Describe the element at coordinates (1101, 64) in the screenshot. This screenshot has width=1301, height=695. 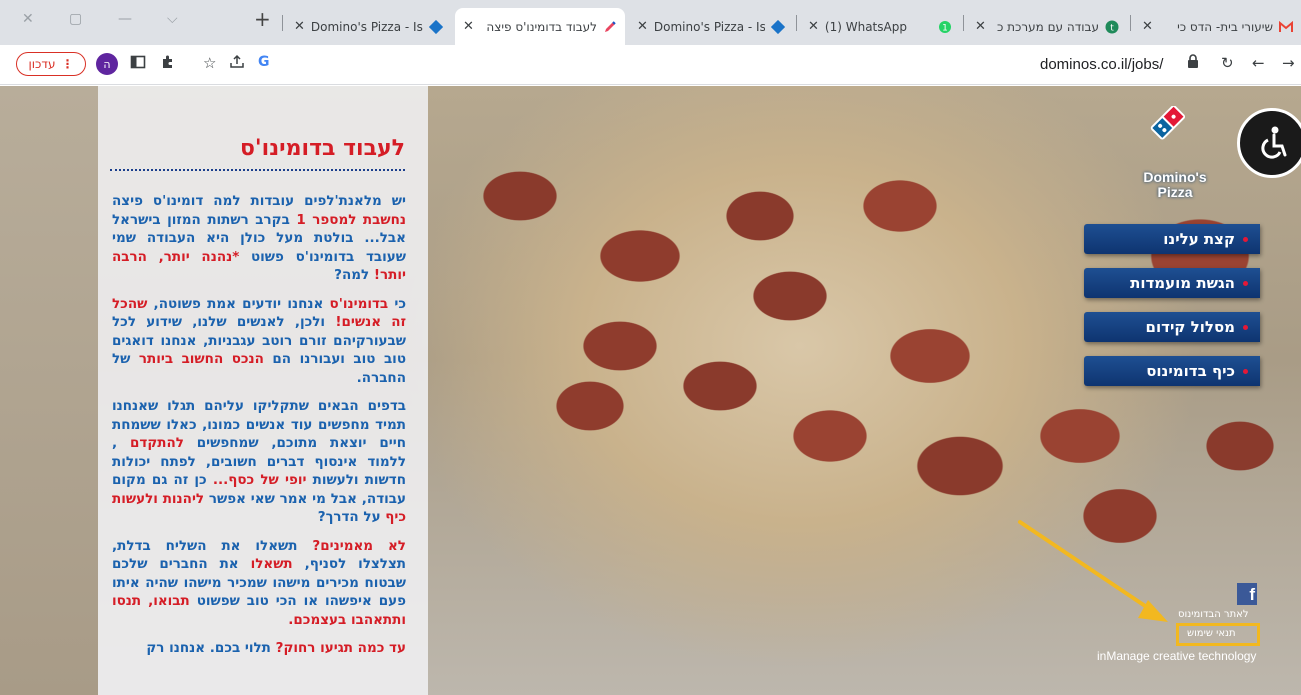
I see `address-bar-url: dominos.co.il/jobs/` at that location.